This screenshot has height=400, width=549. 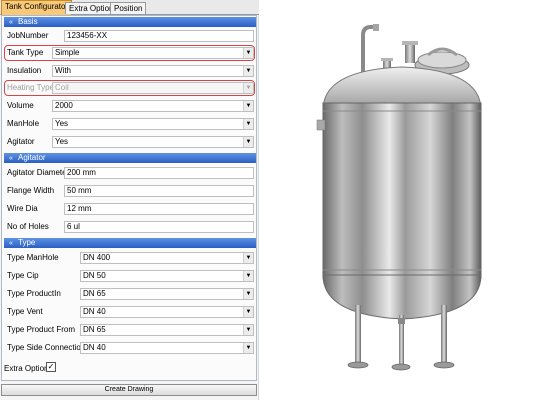 I want to click on type-product-in-label: Type ProductIn, so click(x=34, y=293).